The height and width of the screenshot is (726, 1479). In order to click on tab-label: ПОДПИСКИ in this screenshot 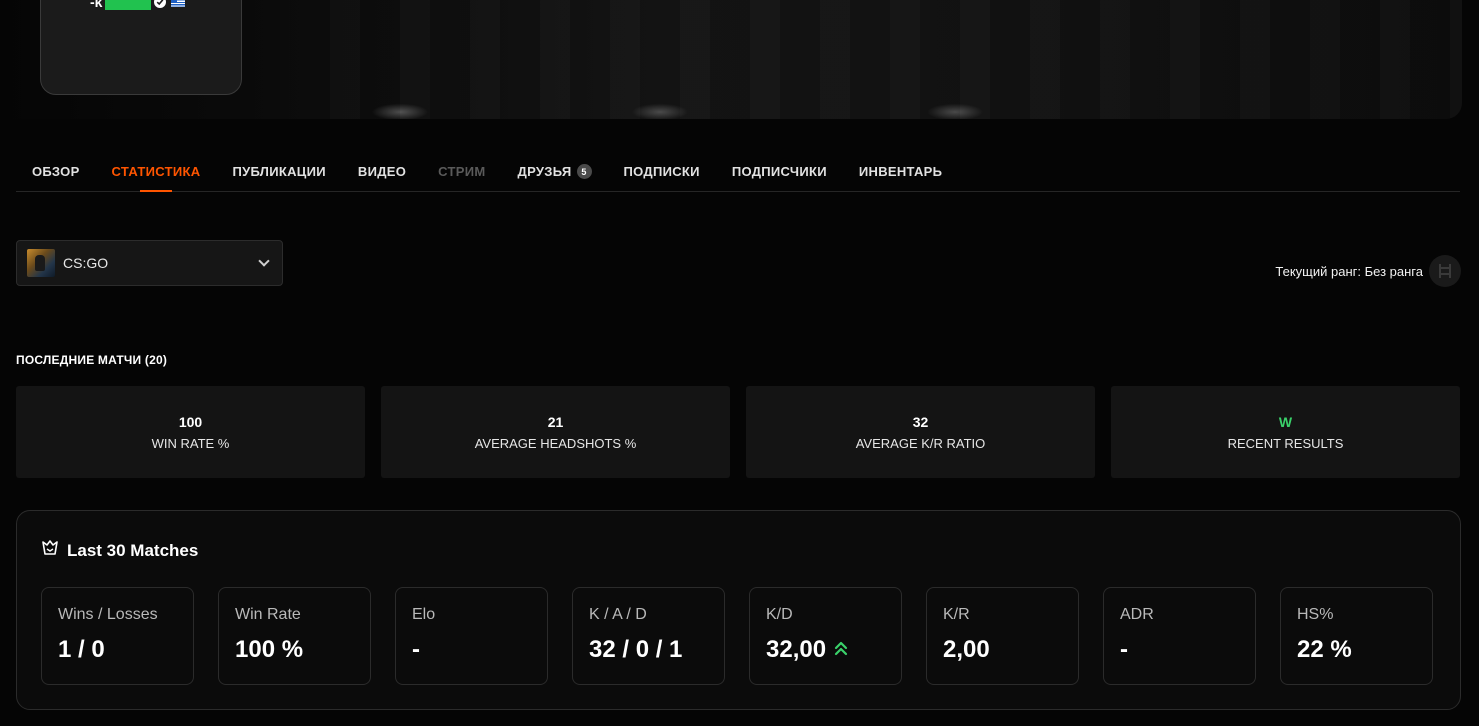, I will do `click(661, 171)`.